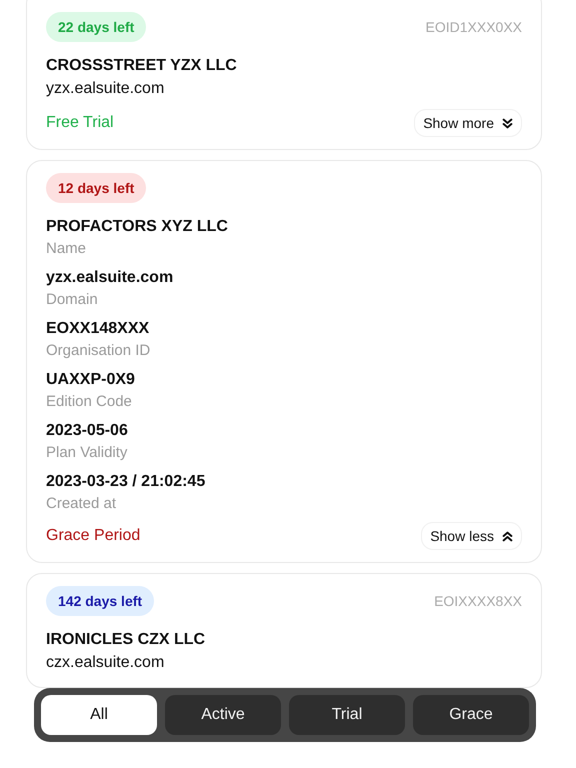  I want to click on show-less-button: Show less, so click(471, 536).